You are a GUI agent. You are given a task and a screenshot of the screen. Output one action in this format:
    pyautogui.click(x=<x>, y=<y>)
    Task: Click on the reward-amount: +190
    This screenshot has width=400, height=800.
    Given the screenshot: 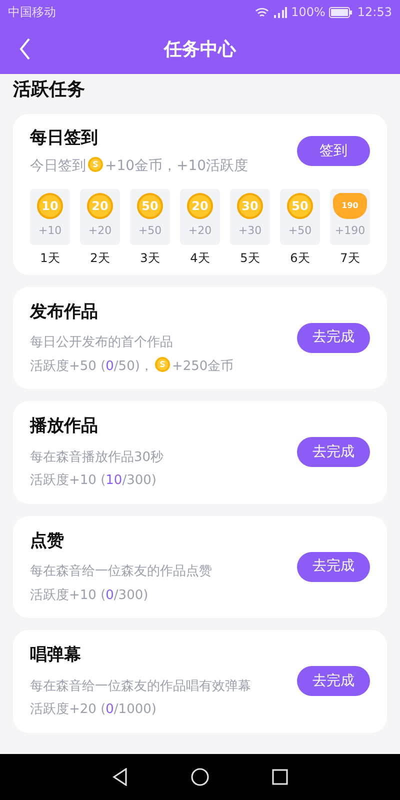 What is the action you would take?
    pyautogui.click(x=350, y=231)
    